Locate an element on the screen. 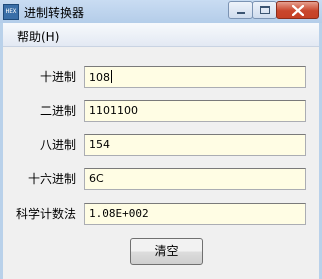  binary-label: 二进制 is located at coordinates (57, 111).